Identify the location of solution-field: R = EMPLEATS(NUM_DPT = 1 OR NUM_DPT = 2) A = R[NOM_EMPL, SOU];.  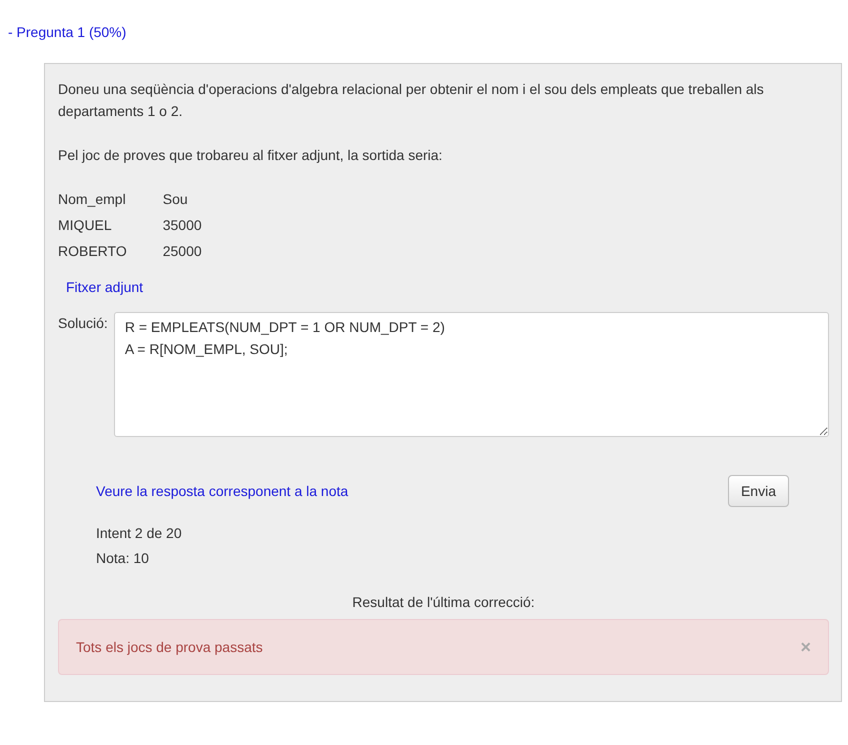
(471, 374).